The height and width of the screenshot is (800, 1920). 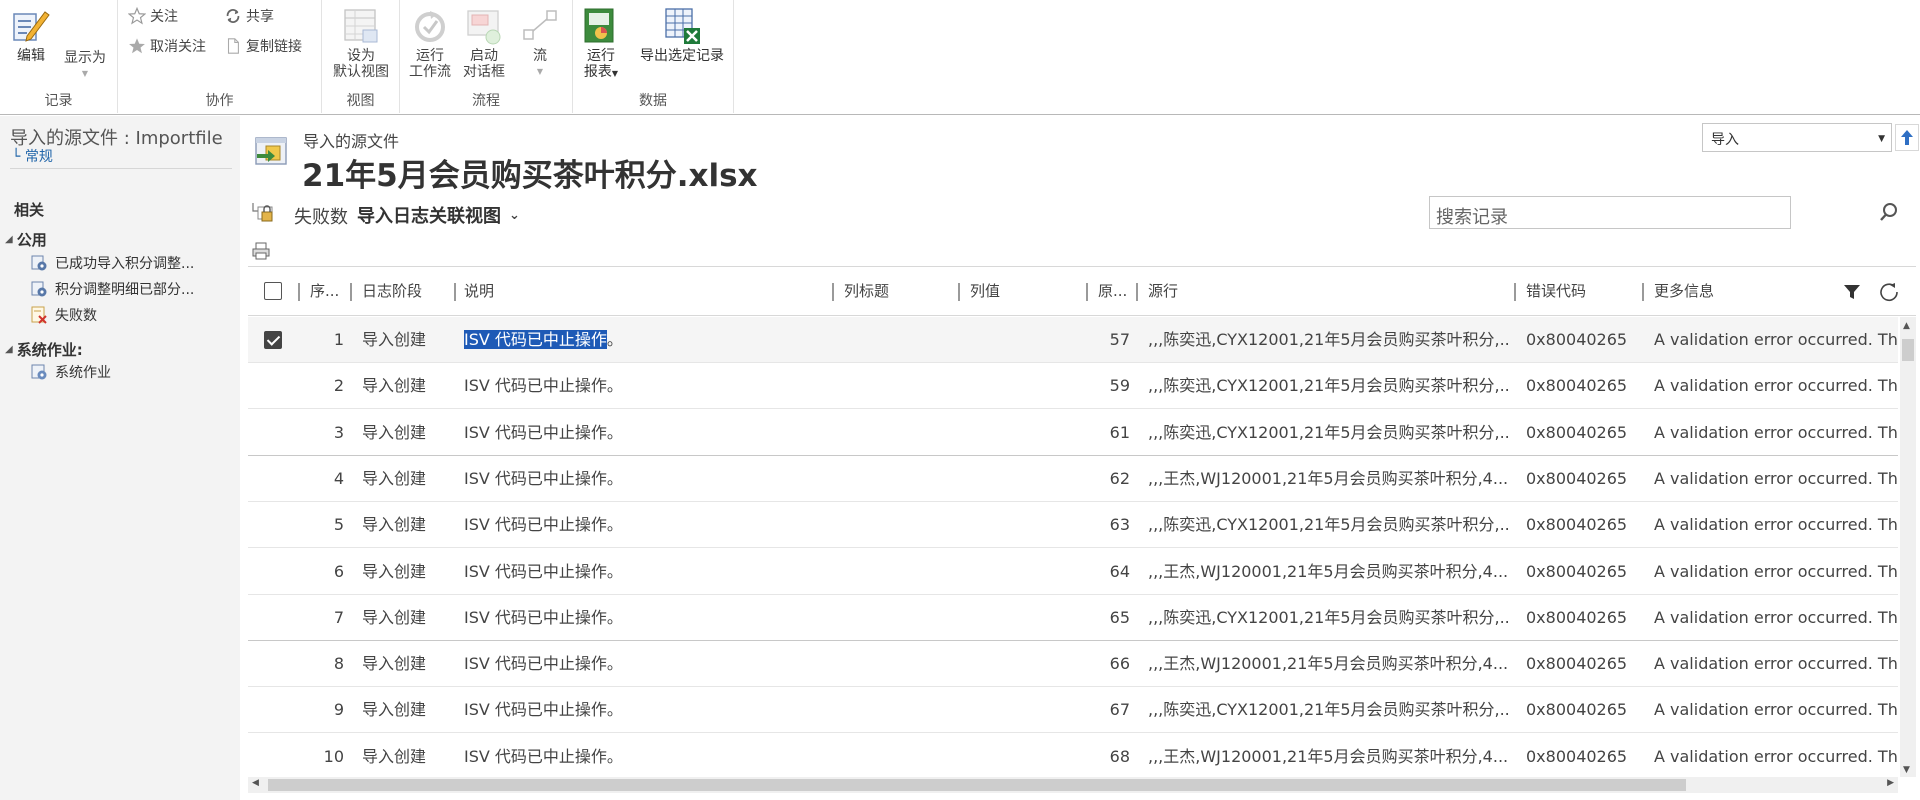 I want to click on col-header-stage: 日志阶段, so click(x=397, y=291).